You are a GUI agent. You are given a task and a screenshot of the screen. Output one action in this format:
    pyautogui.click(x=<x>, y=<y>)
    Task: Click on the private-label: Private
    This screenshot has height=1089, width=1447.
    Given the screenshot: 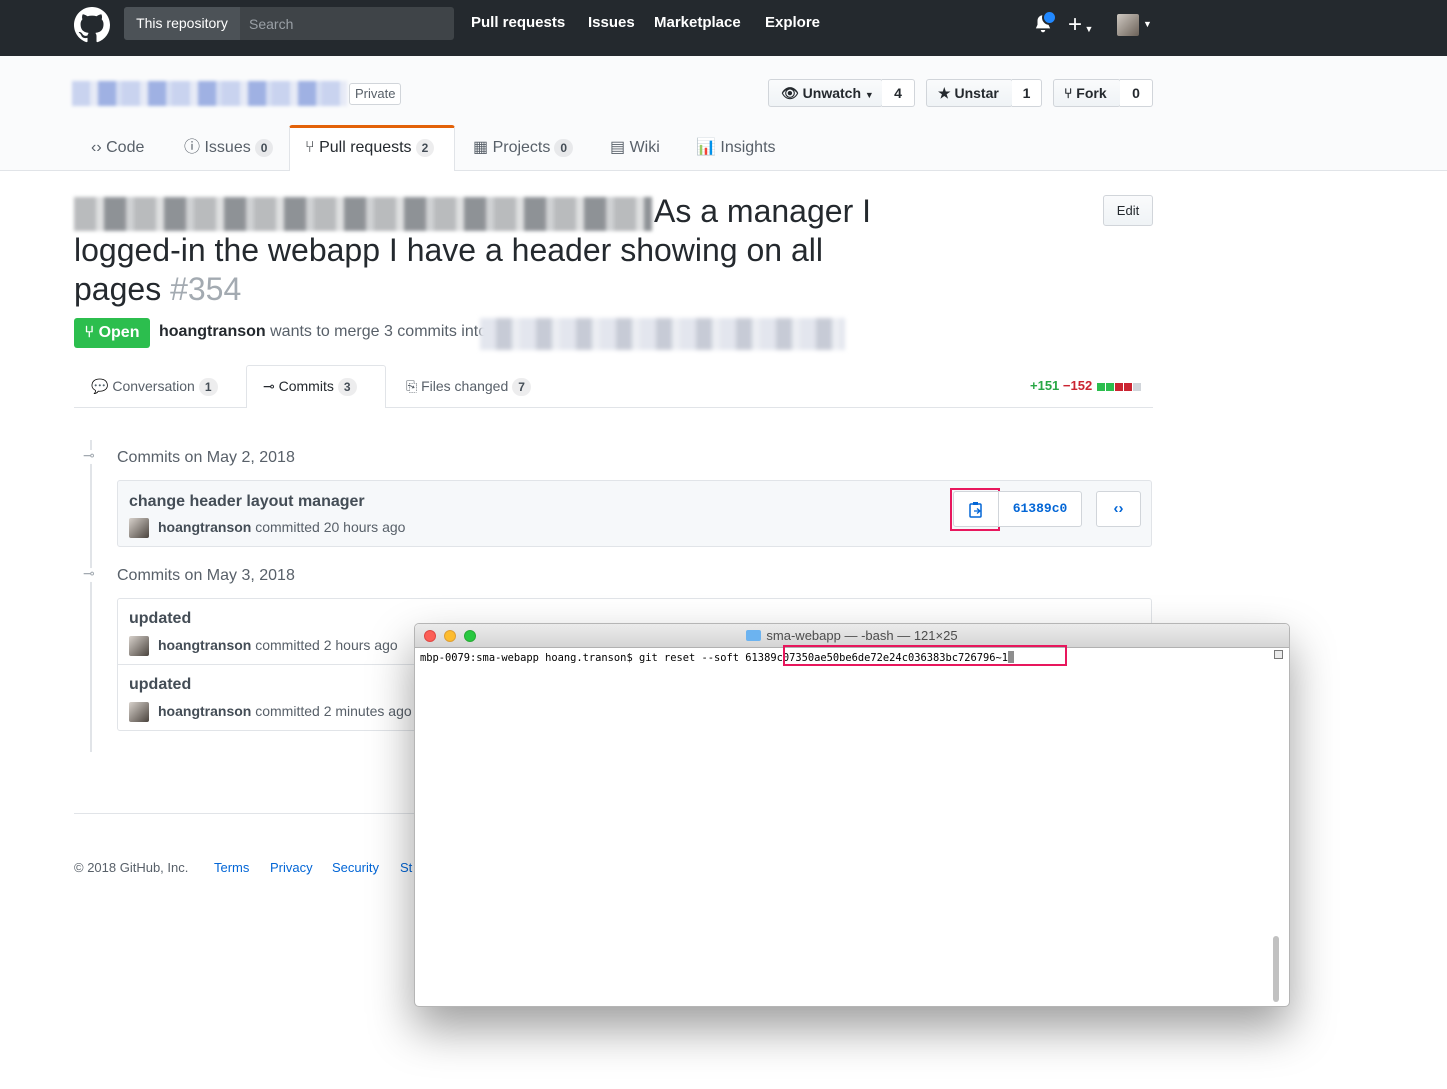 What is the action you would take?
    pyautogui.click(x=375, y=94)
    